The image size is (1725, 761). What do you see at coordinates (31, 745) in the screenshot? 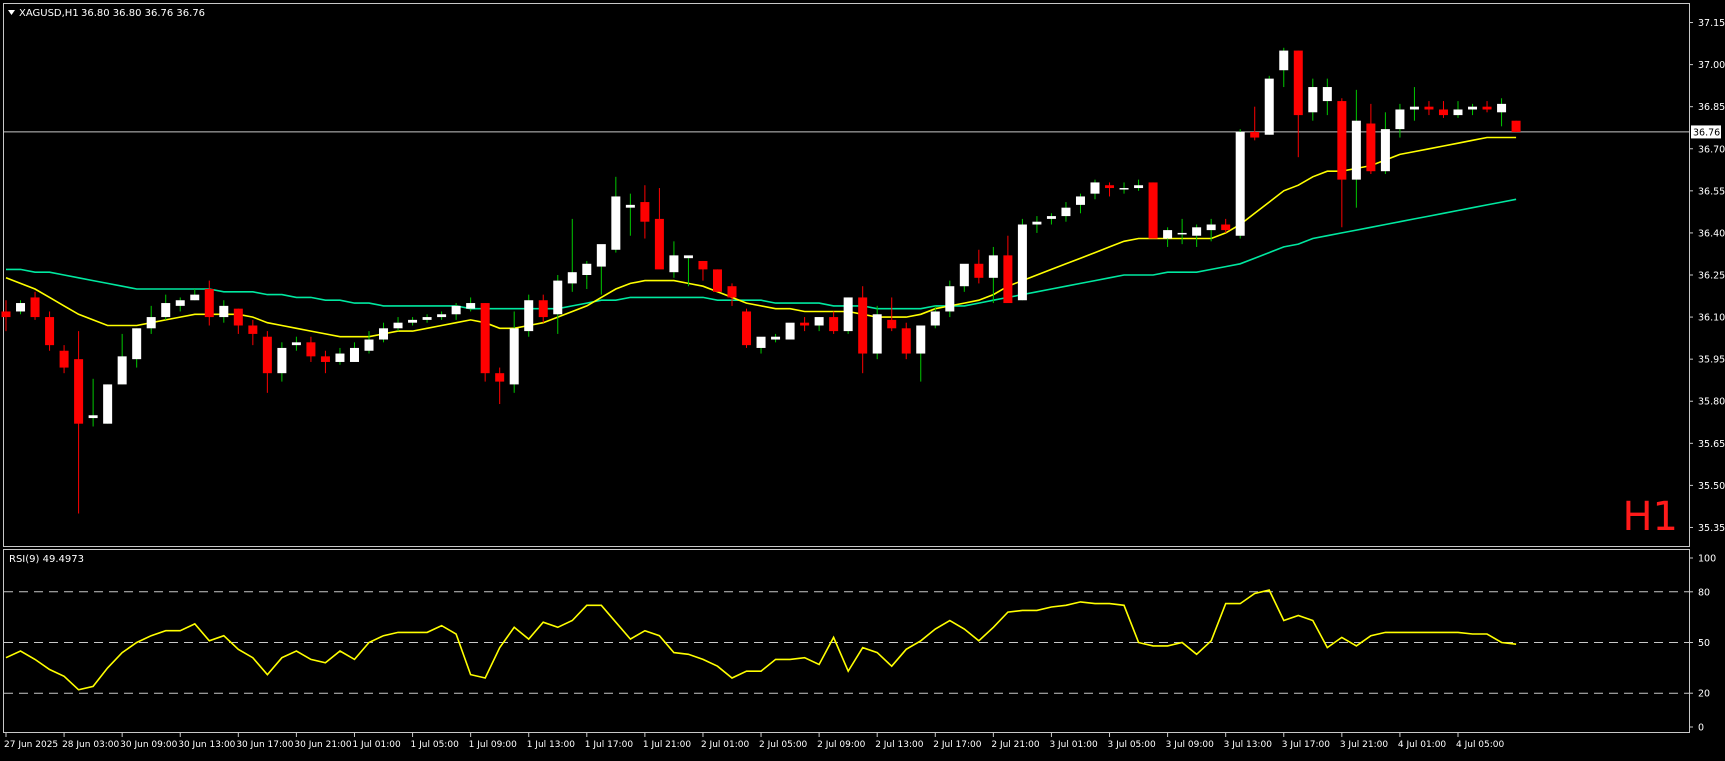
I see `time-axis-label: 27 Jun 2025` at bounding box center [31, 745].